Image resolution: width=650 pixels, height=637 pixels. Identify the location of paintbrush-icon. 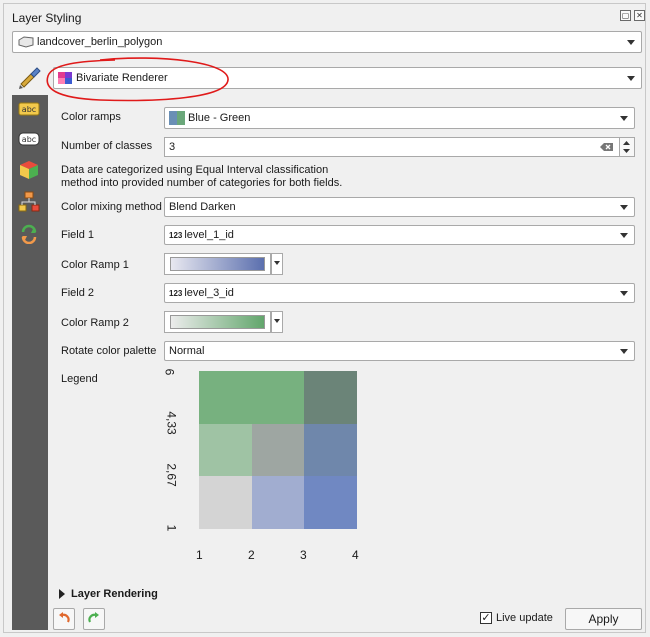
(30, 78).